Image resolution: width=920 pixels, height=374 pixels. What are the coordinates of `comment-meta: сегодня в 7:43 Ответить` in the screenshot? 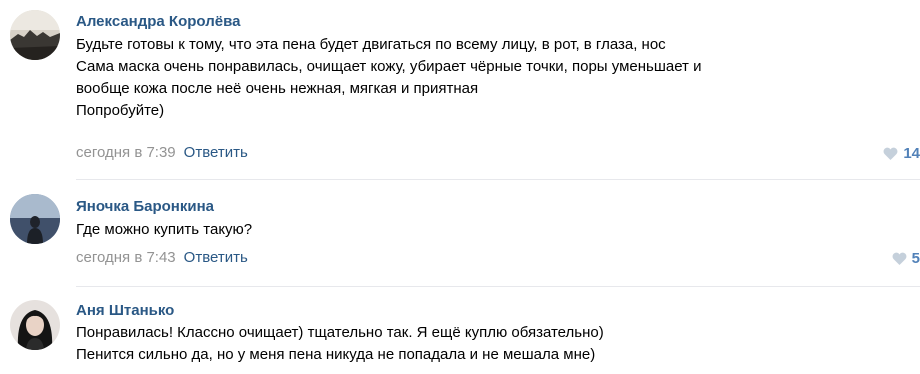 It's located at (162, 257).